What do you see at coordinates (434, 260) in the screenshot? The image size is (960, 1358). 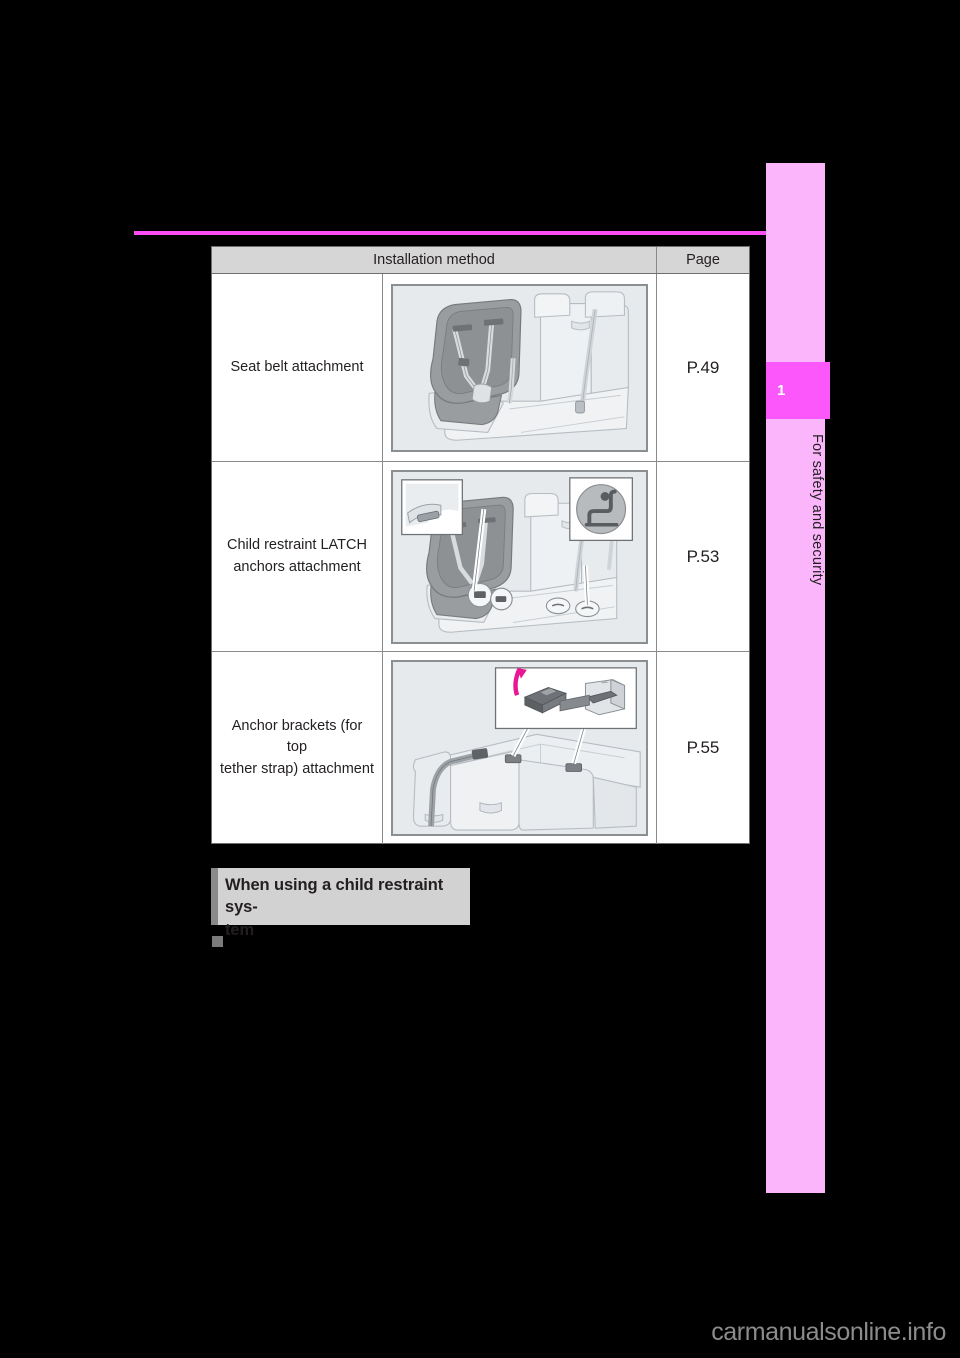 I see `column-header-installation-method: Installation method` at bounding box center [434, 260].